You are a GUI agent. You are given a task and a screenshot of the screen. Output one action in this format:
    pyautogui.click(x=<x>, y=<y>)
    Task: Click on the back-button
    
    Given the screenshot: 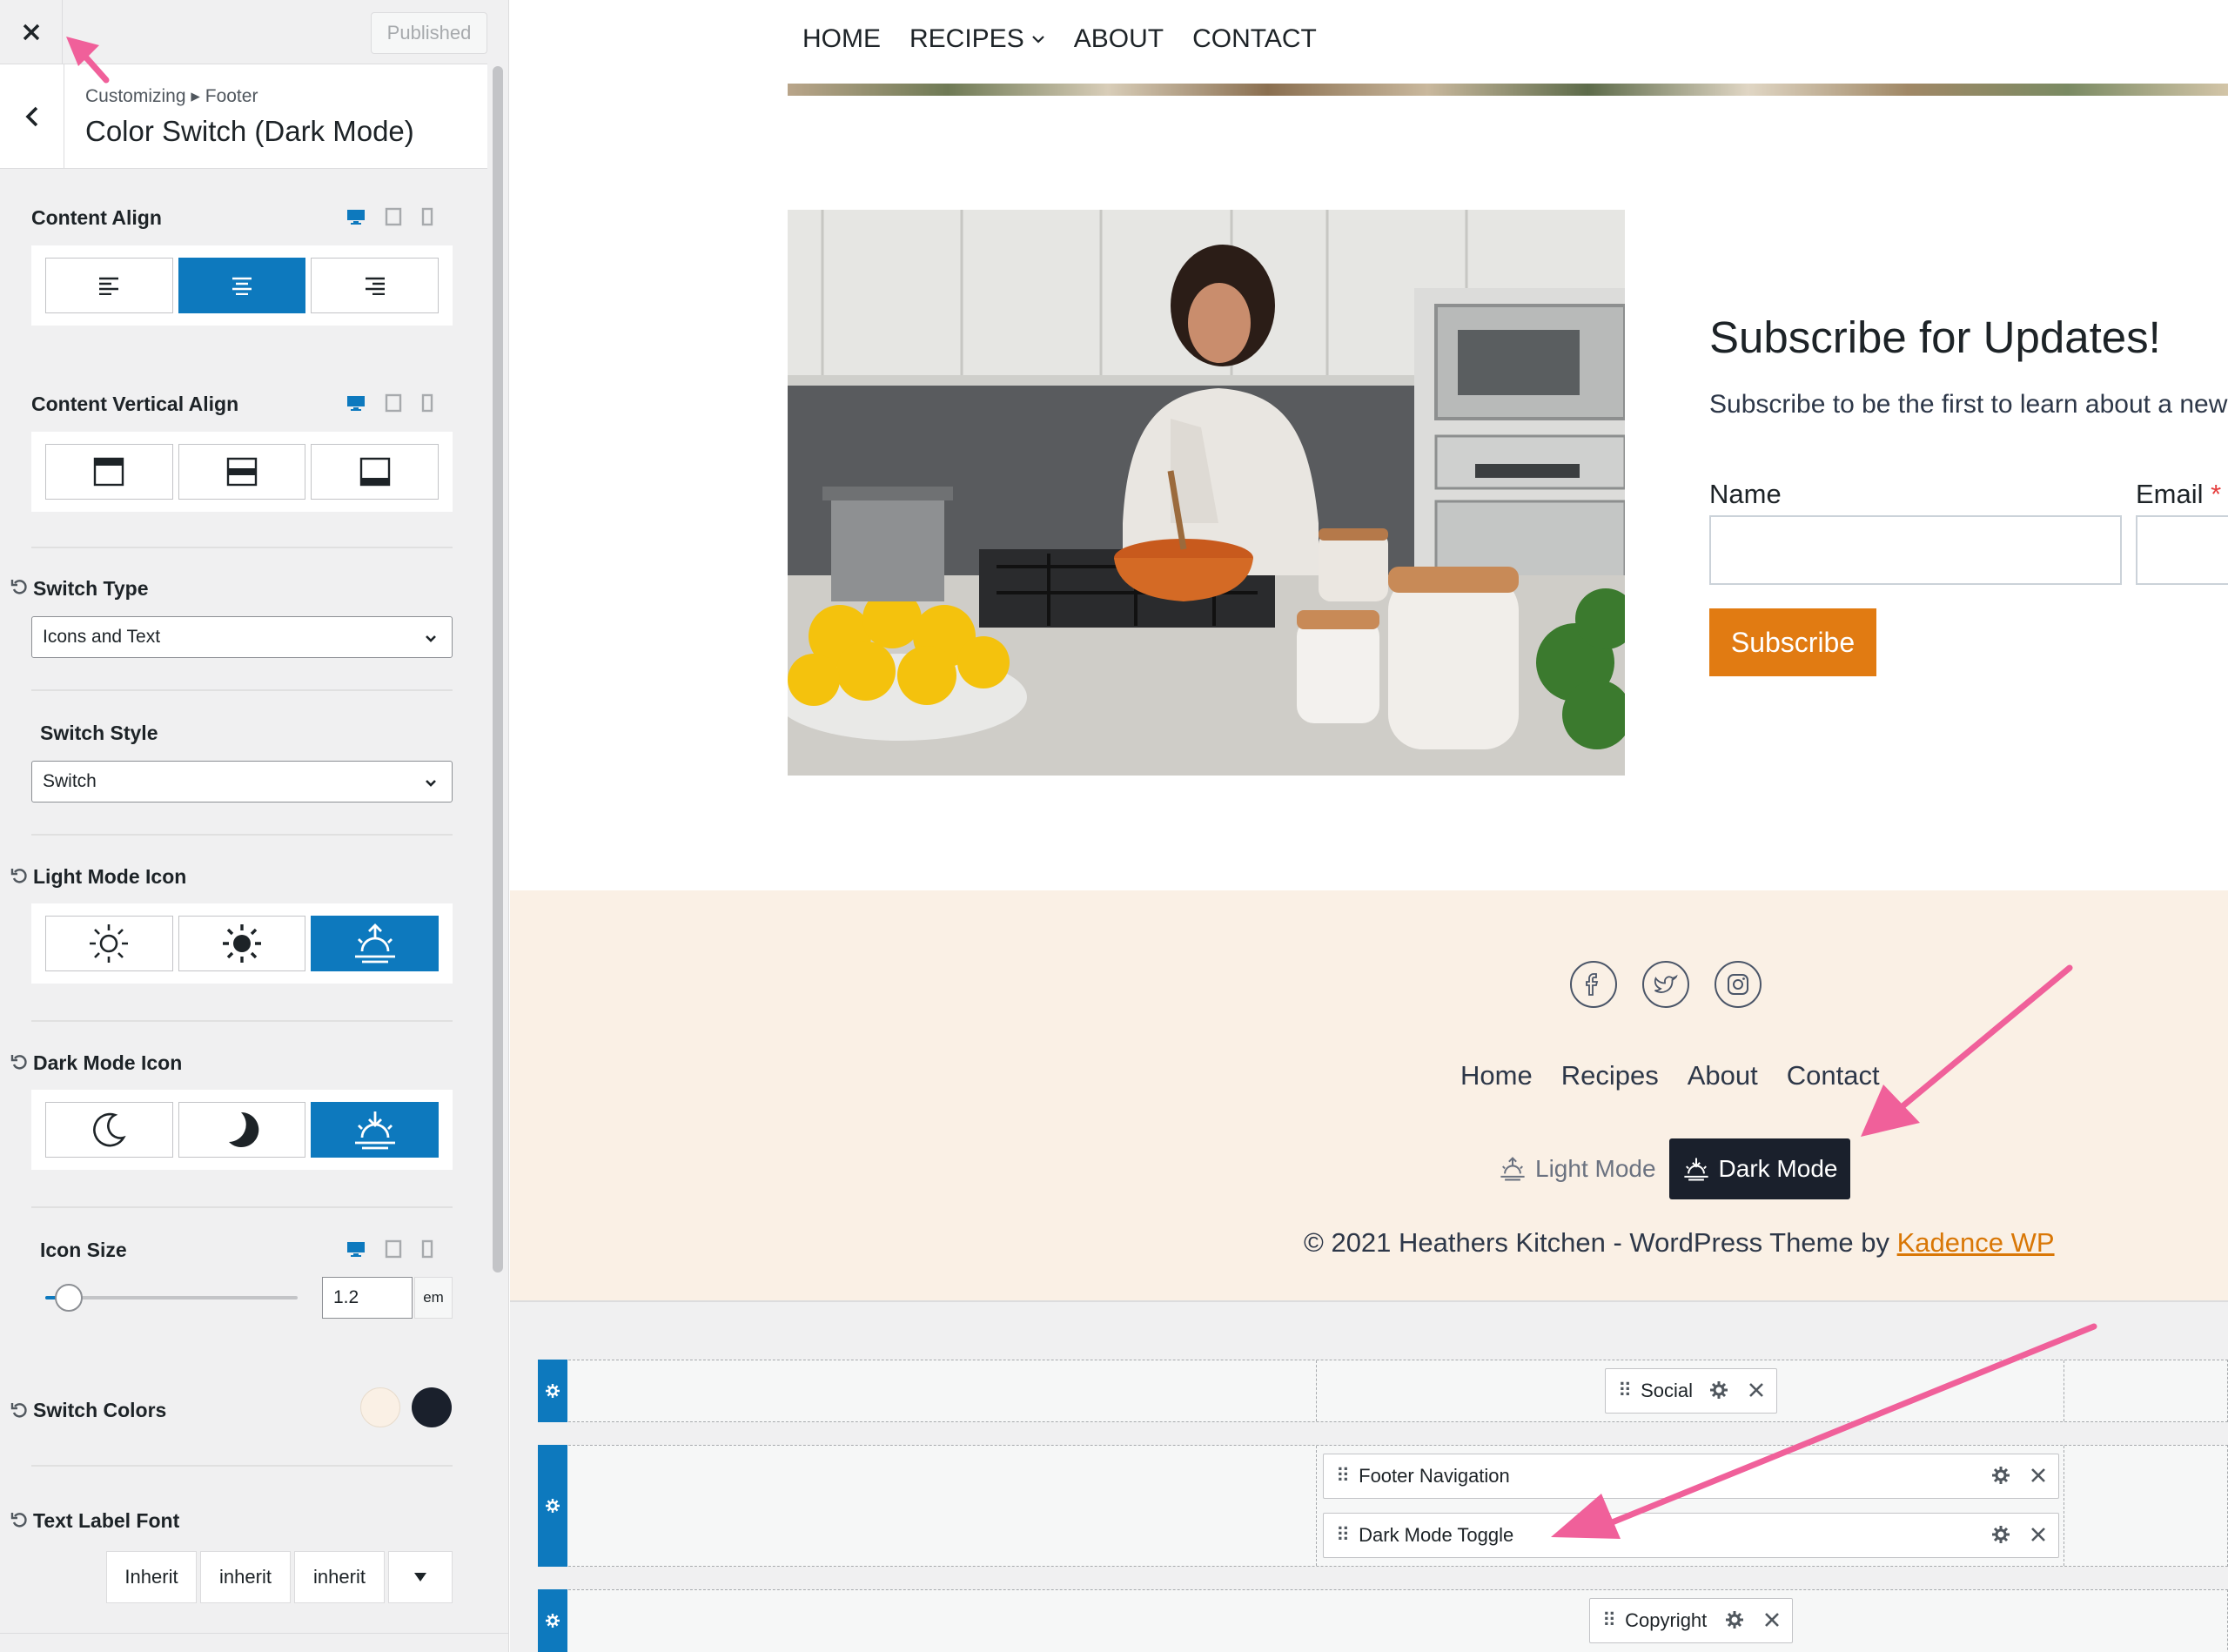 What is the action you would take?
    pyautogui.click(x=32, y=117)
    